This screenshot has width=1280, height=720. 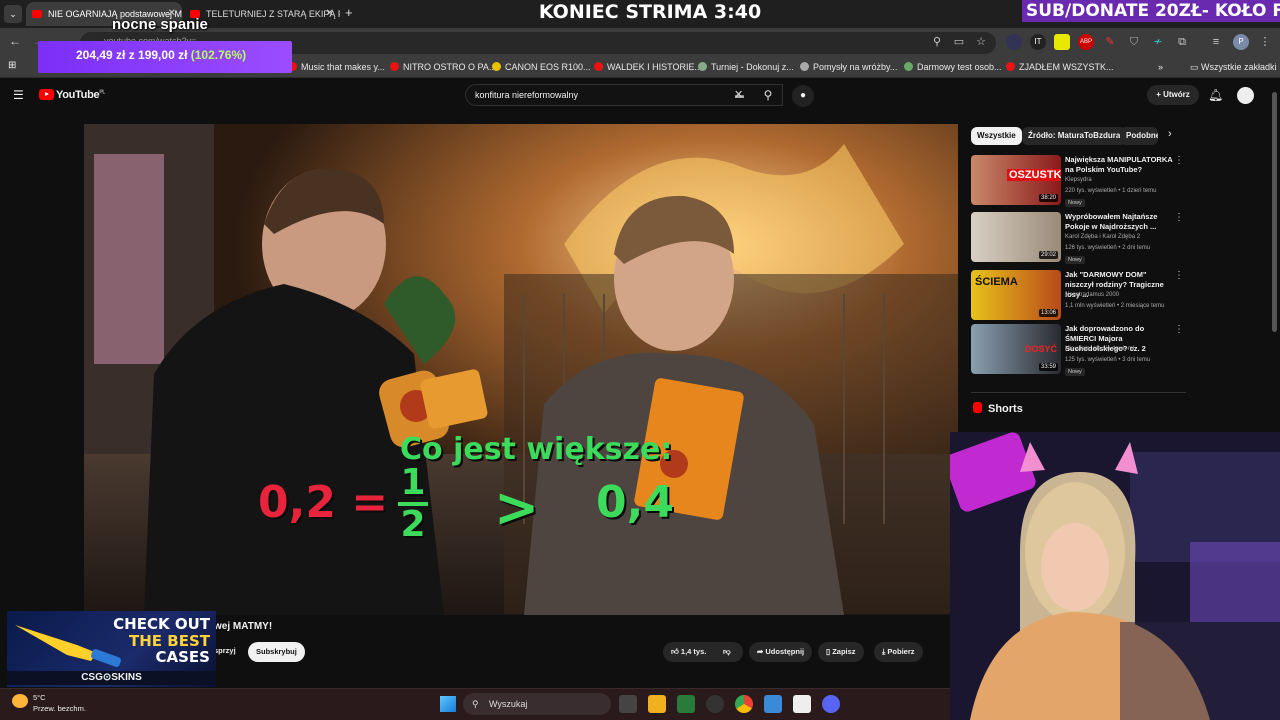 What do you see at coordinates (937, 42) in the screenshot?
I see `zoom-icon: ⚲` at bounding box center [937, 42].